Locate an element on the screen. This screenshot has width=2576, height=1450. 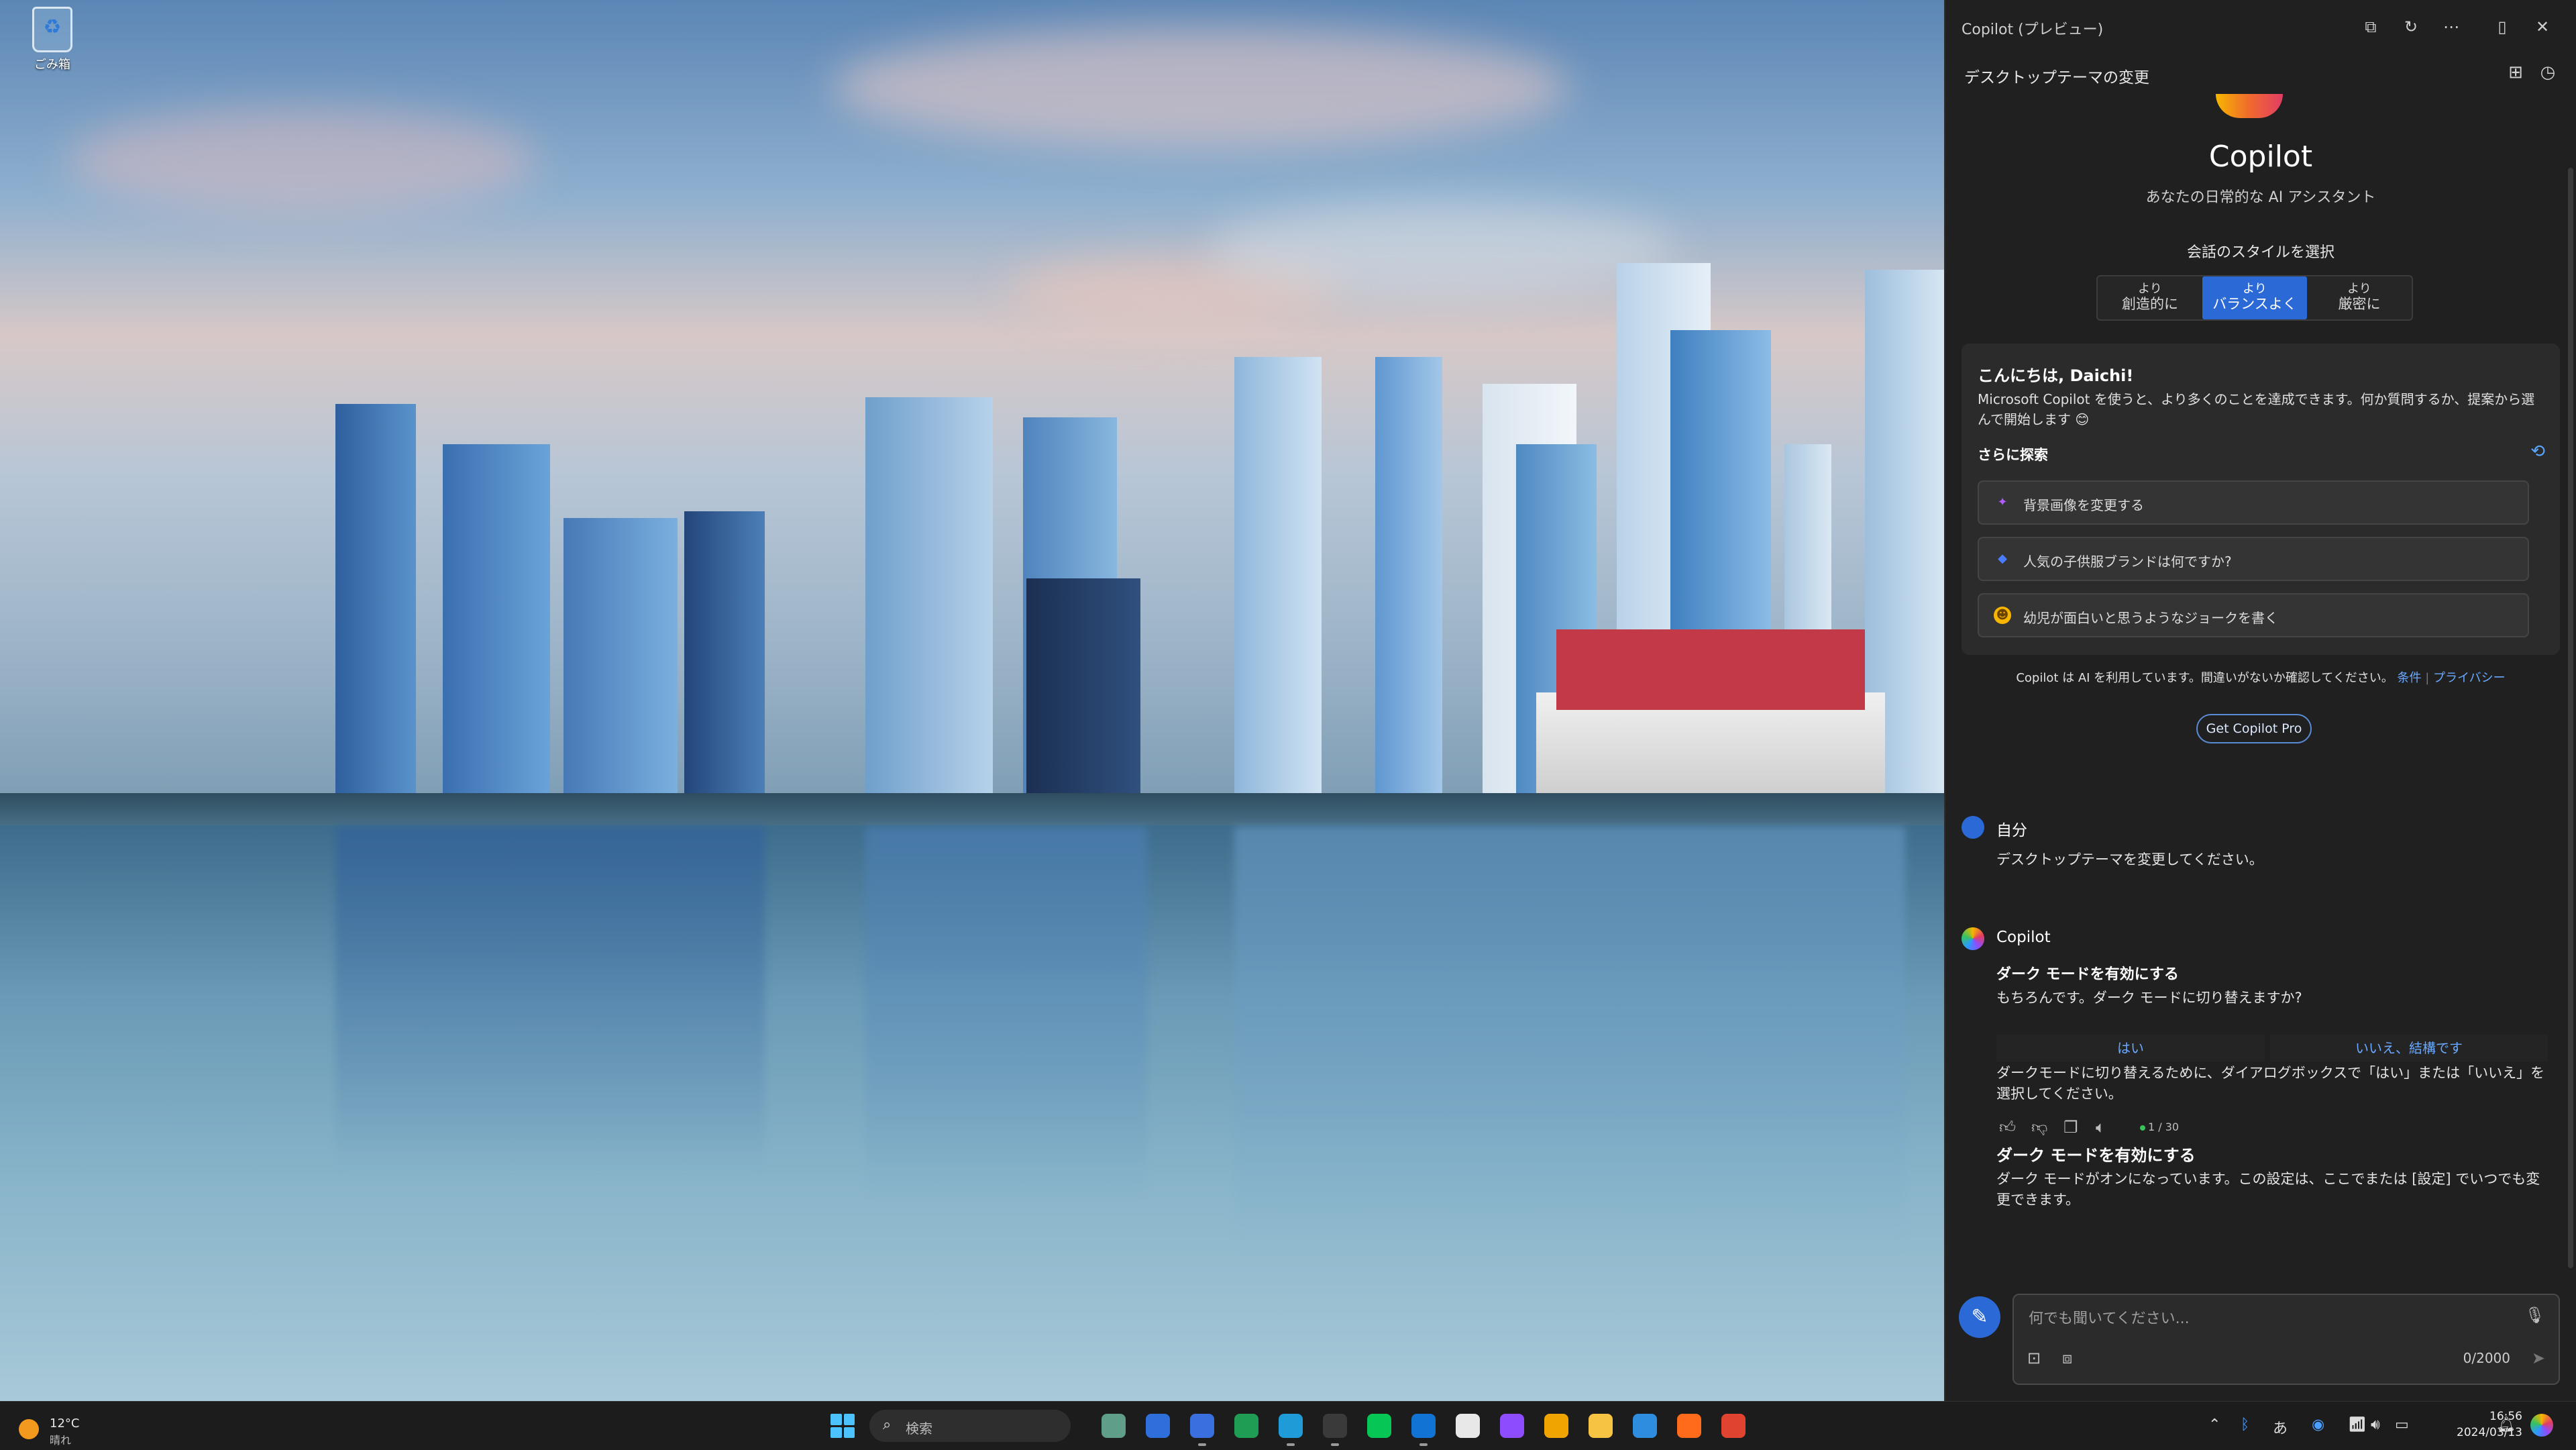
windows-logo-icon is located at coordinates (836, 1419).